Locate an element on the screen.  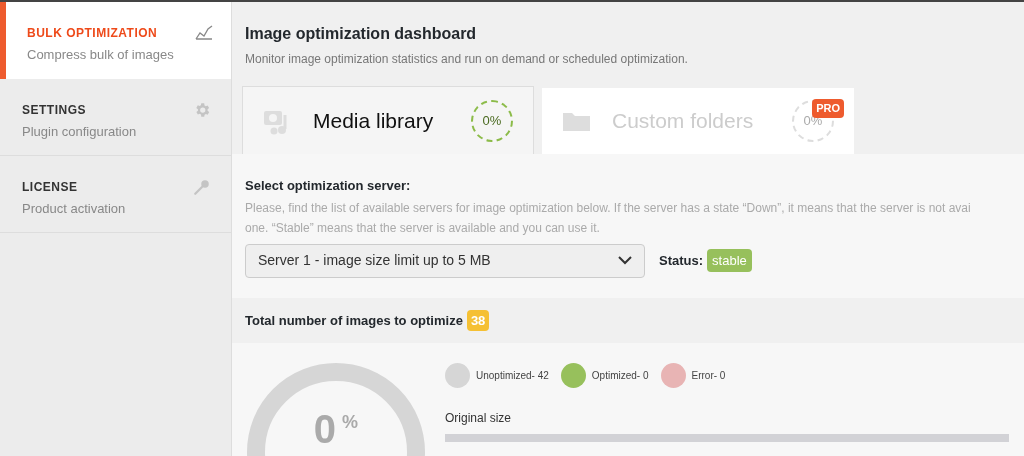
status-badge: stable is located at coordinates (729, 260).